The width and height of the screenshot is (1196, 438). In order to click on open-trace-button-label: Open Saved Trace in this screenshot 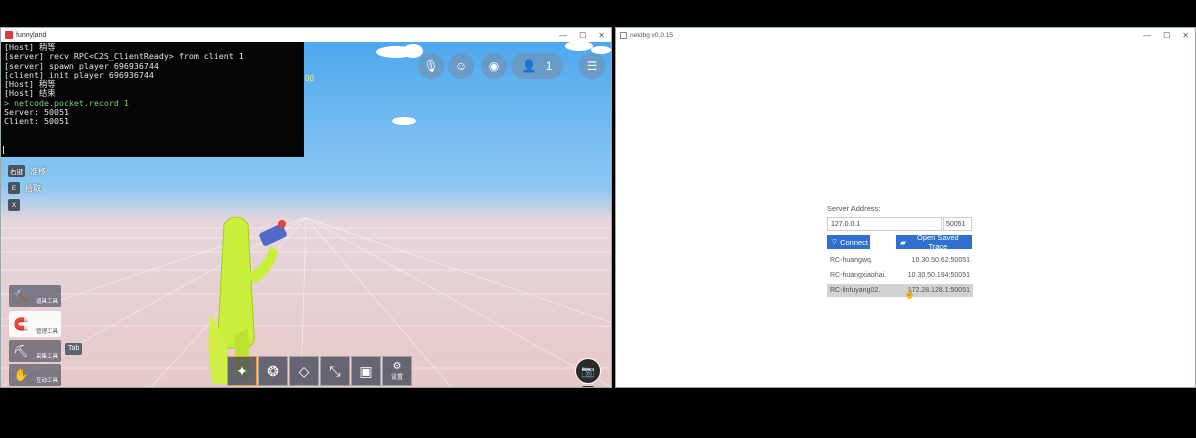, I will do `click(938, 242)`.